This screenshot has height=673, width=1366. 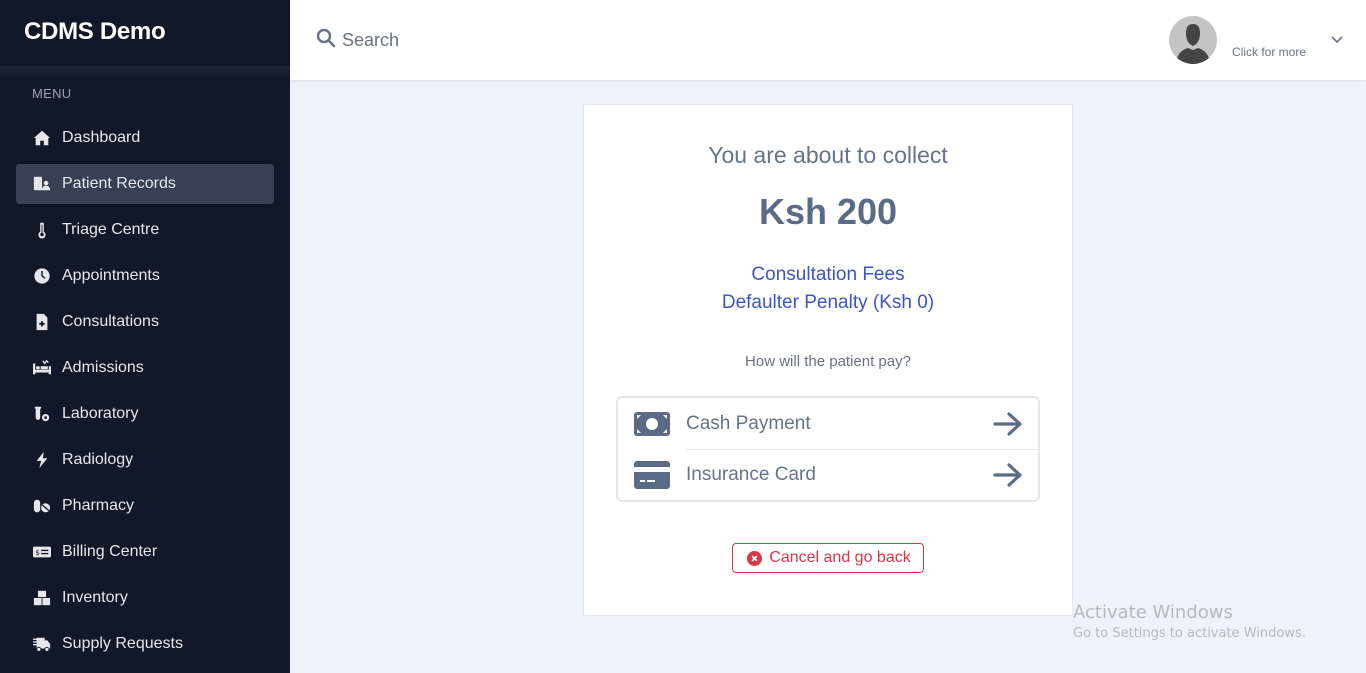 What do you see at coordinates (42, 276) in the screenshot?
I see `clock-icon` at bounding box center [42, 276].